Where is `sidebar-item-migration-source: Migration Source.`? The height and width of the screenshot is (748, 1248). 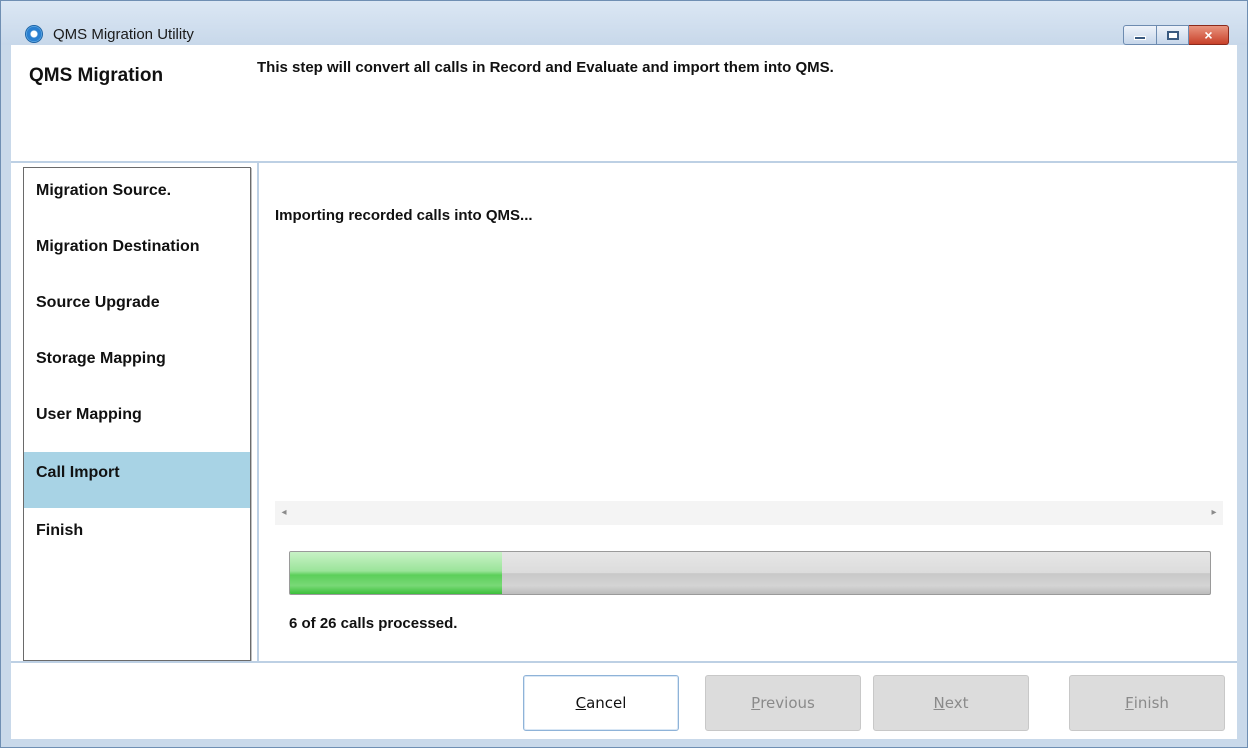 sidebar-item-migration-source: Migration Source. is located at coordinates (137, 196).